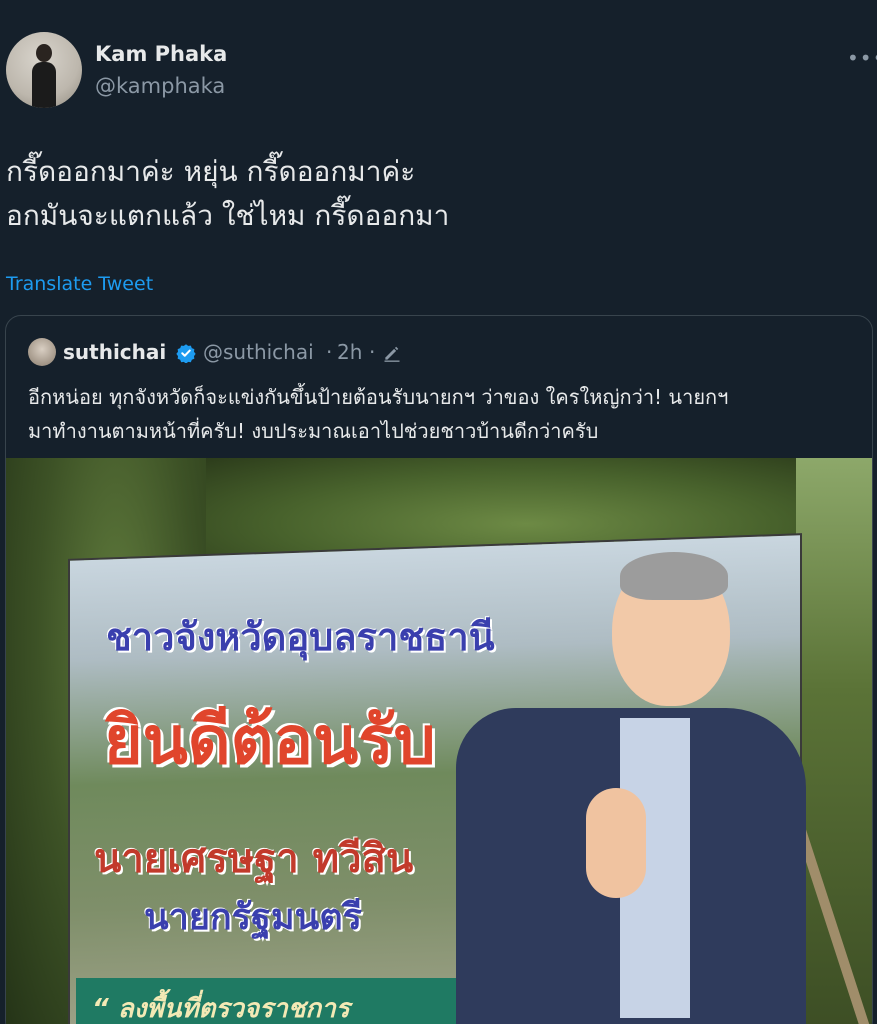 Image resolution: width=877 pixels, height=1024 pixels. Describe the element at coordinates (161, 54) in the screenshot. I see `author-display-name: Kam Phaka` at that location.